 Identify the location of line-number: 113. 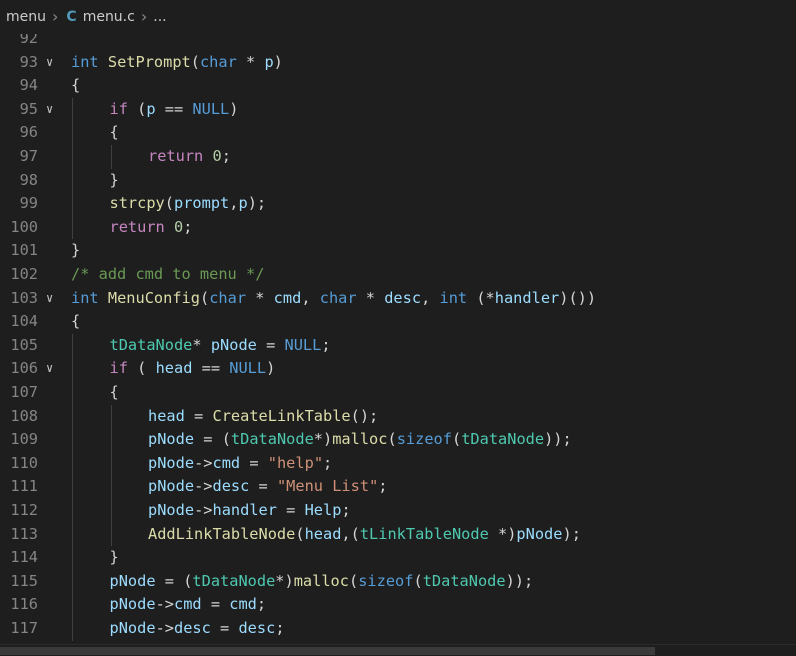
(24, 533).